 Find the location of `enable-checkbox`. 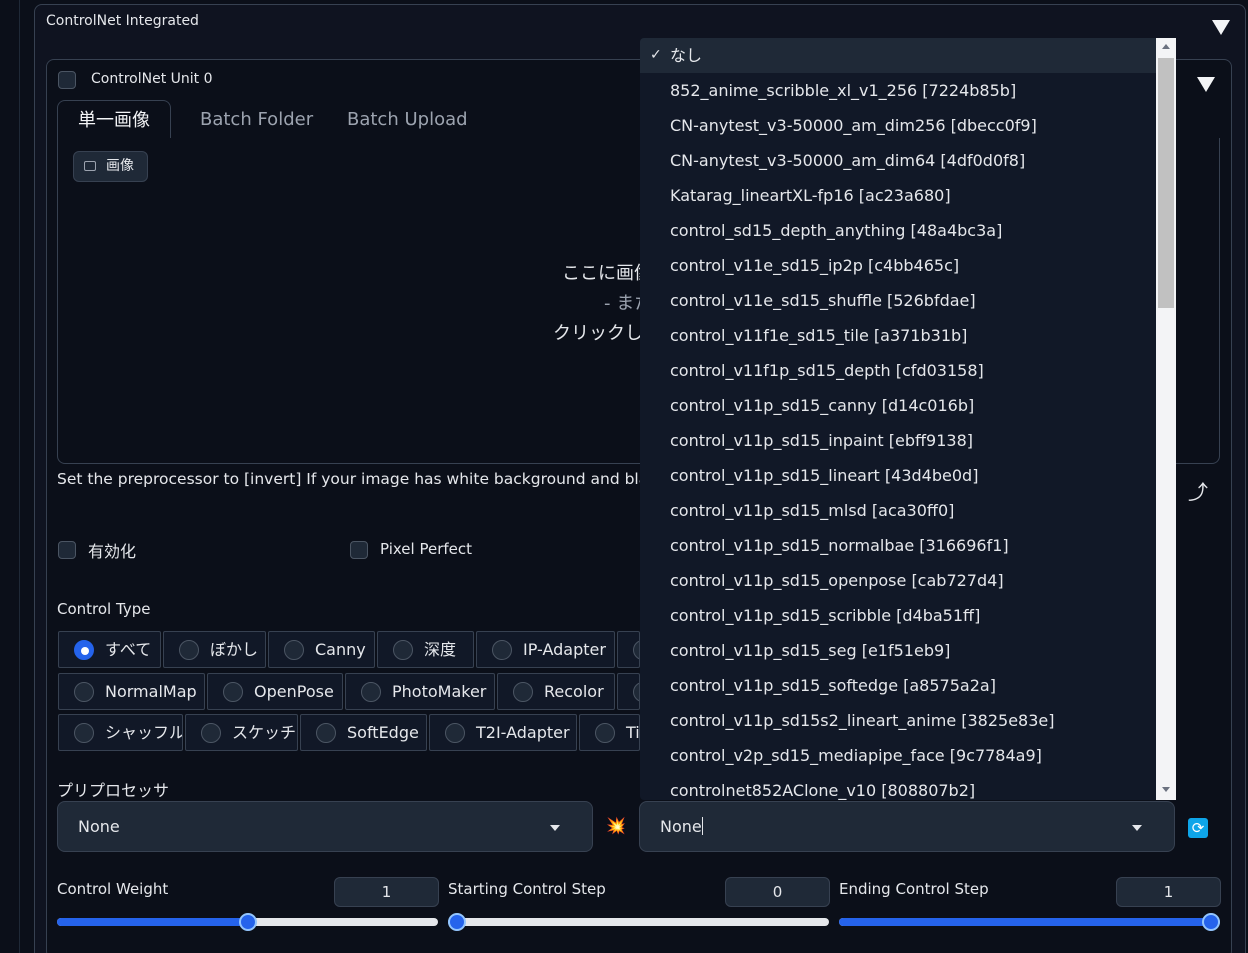

enable-checkbox is located at coordinates (67, 550).